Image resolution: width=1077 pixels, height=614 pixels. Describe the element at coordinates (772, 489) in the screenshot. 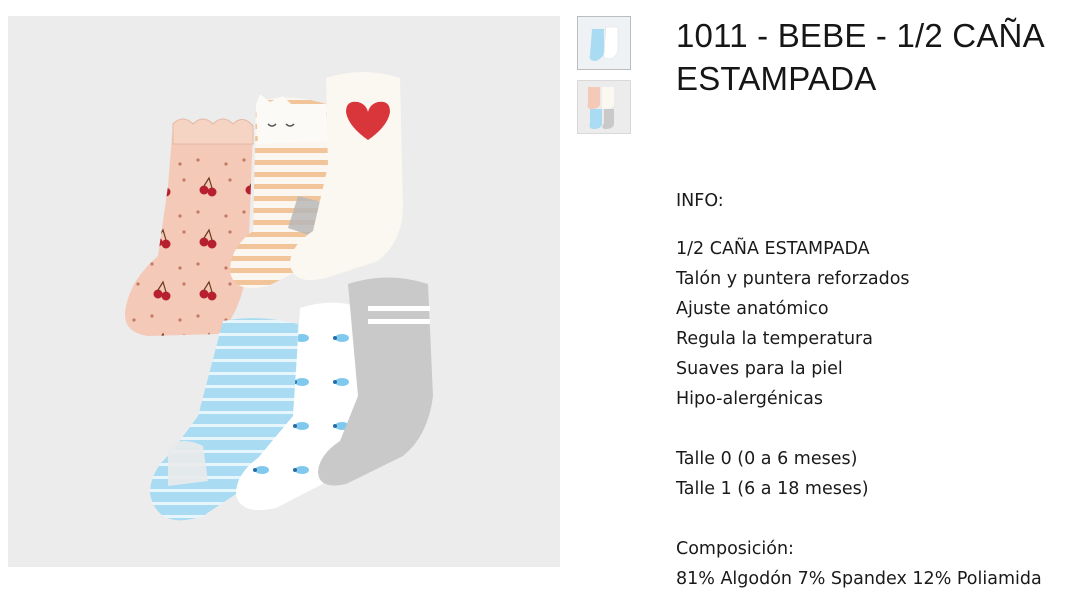

I see `size-item: Talle 1 (6 a 18 meses)` at that location.